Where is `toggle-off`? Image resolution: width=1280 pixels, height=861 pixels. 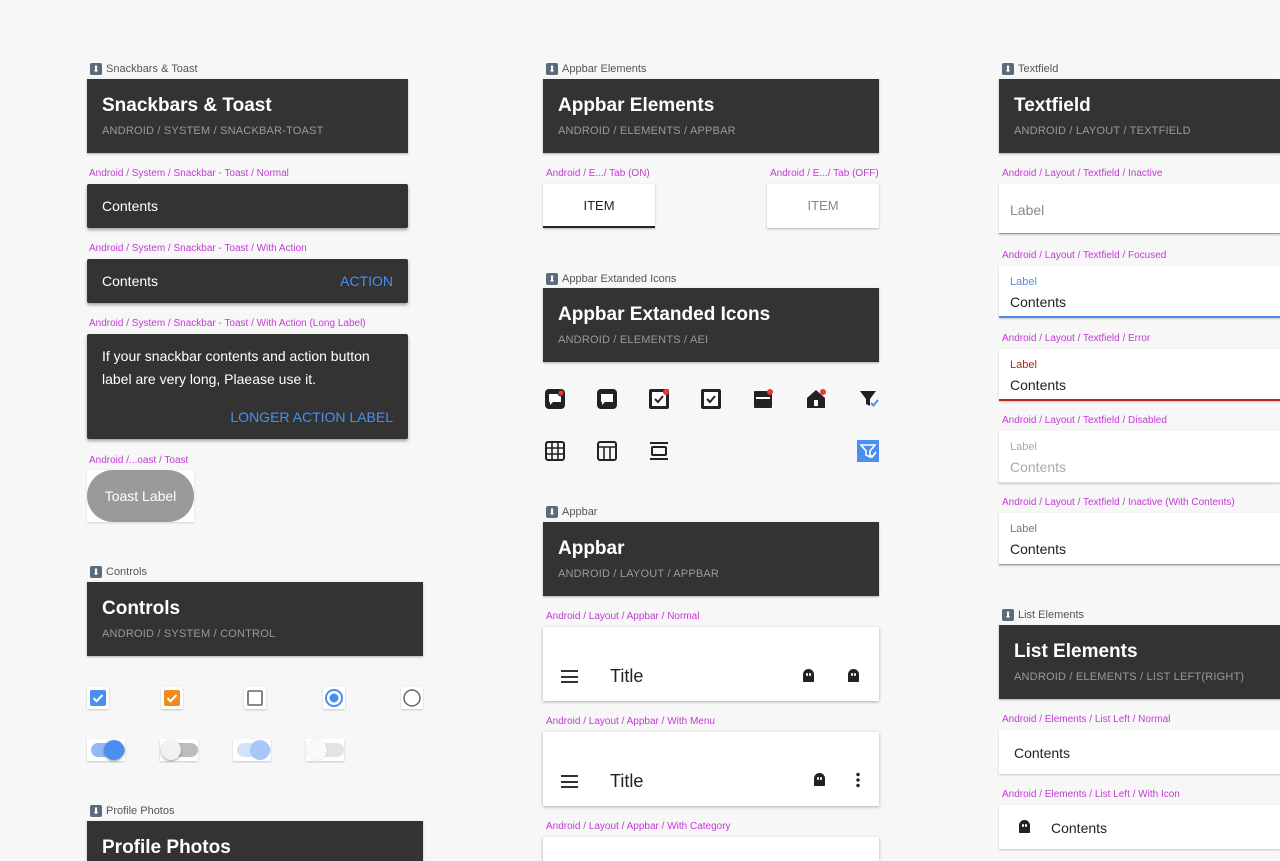 toggle-off is located at coordinates (179, 750).